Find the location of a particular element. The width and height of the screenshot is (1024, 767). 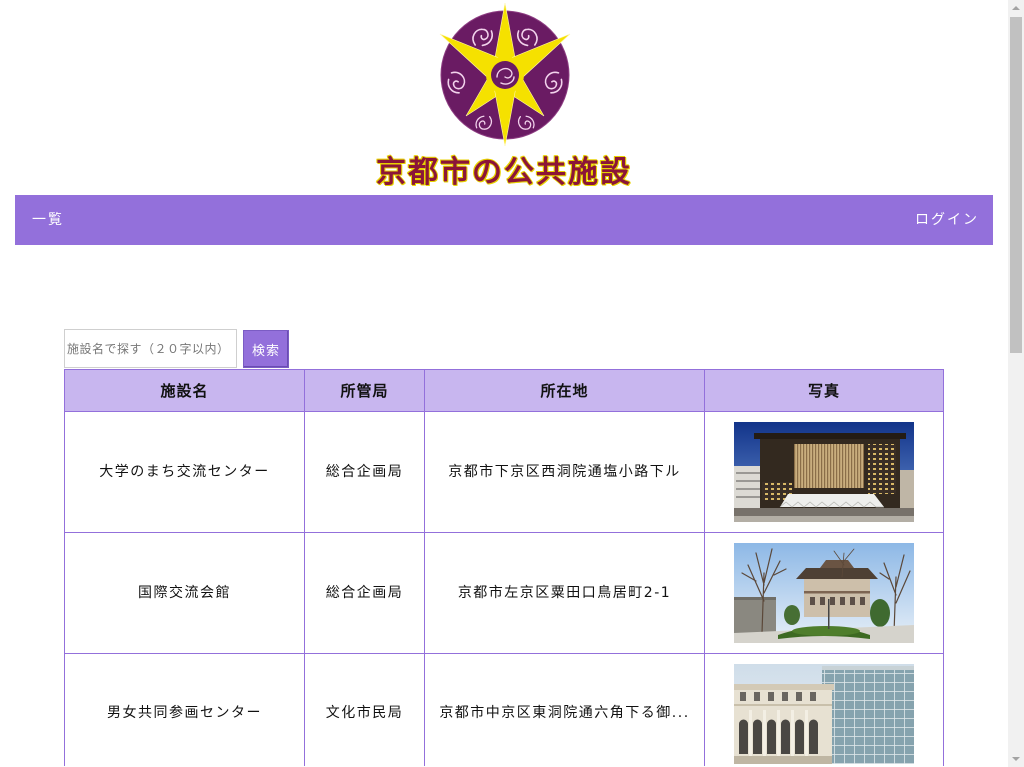

column-header-address: 所在地 is located at coordinates (565, 391).